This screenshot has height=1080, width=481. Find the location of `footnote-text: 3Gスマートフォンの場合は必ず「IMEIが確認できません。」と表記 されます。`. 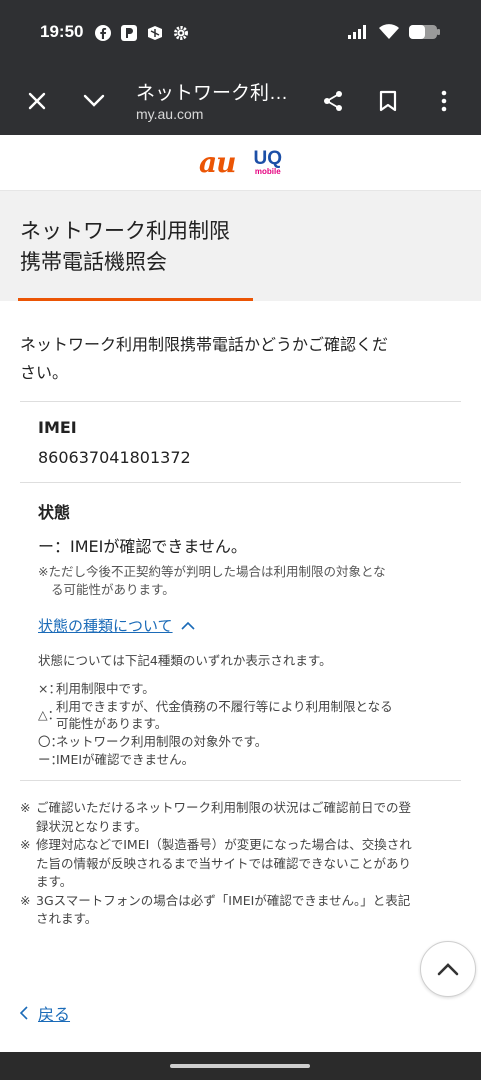

footnote-text: 3Gスマートフォンの場合は必ず「IMEIが確認できません。」と表記 されます。 is located at coordinates (248, 910).